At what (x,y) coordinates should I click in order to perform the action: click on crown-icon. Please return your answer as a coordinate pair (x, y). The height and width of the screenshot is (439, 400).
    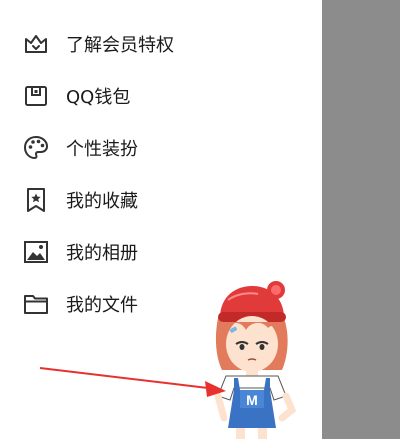
    Looking at the image, I should click on (36, 44).